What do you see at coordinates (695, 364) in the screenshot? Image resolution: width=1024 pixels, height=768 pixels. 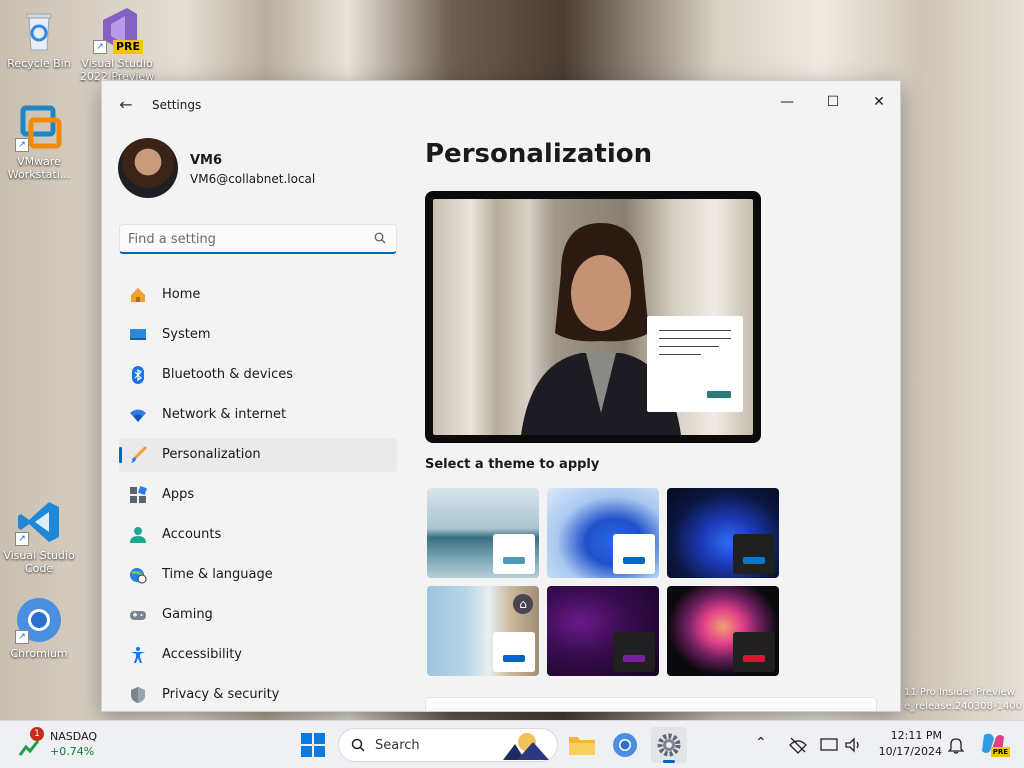 I see `preview-window-card` at bounding box center [695, 364].